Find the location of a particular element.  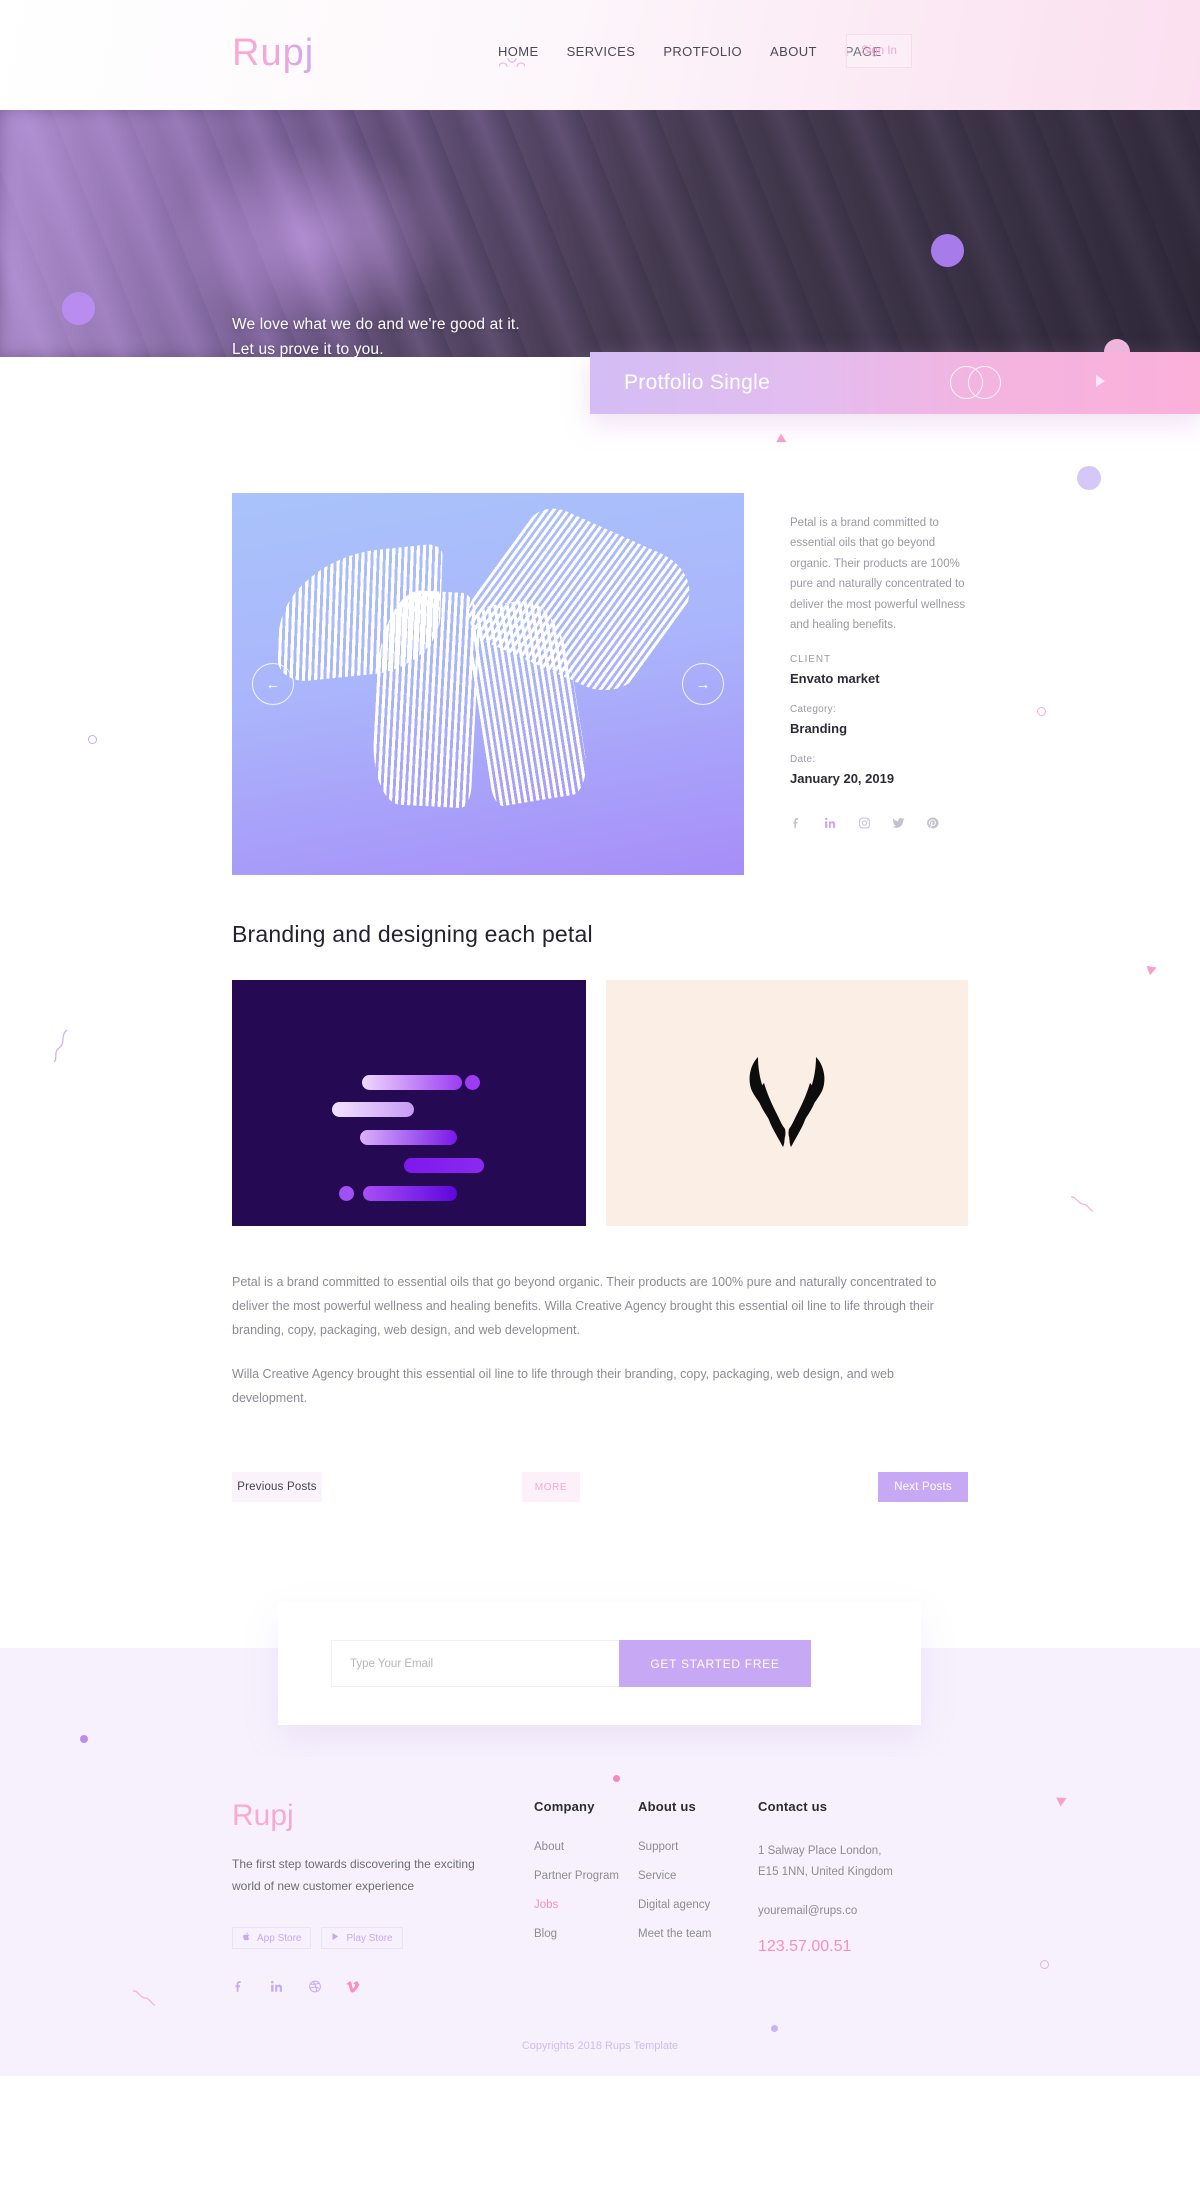

footer-linkedin-icon is located at coordinates (277, 1986).